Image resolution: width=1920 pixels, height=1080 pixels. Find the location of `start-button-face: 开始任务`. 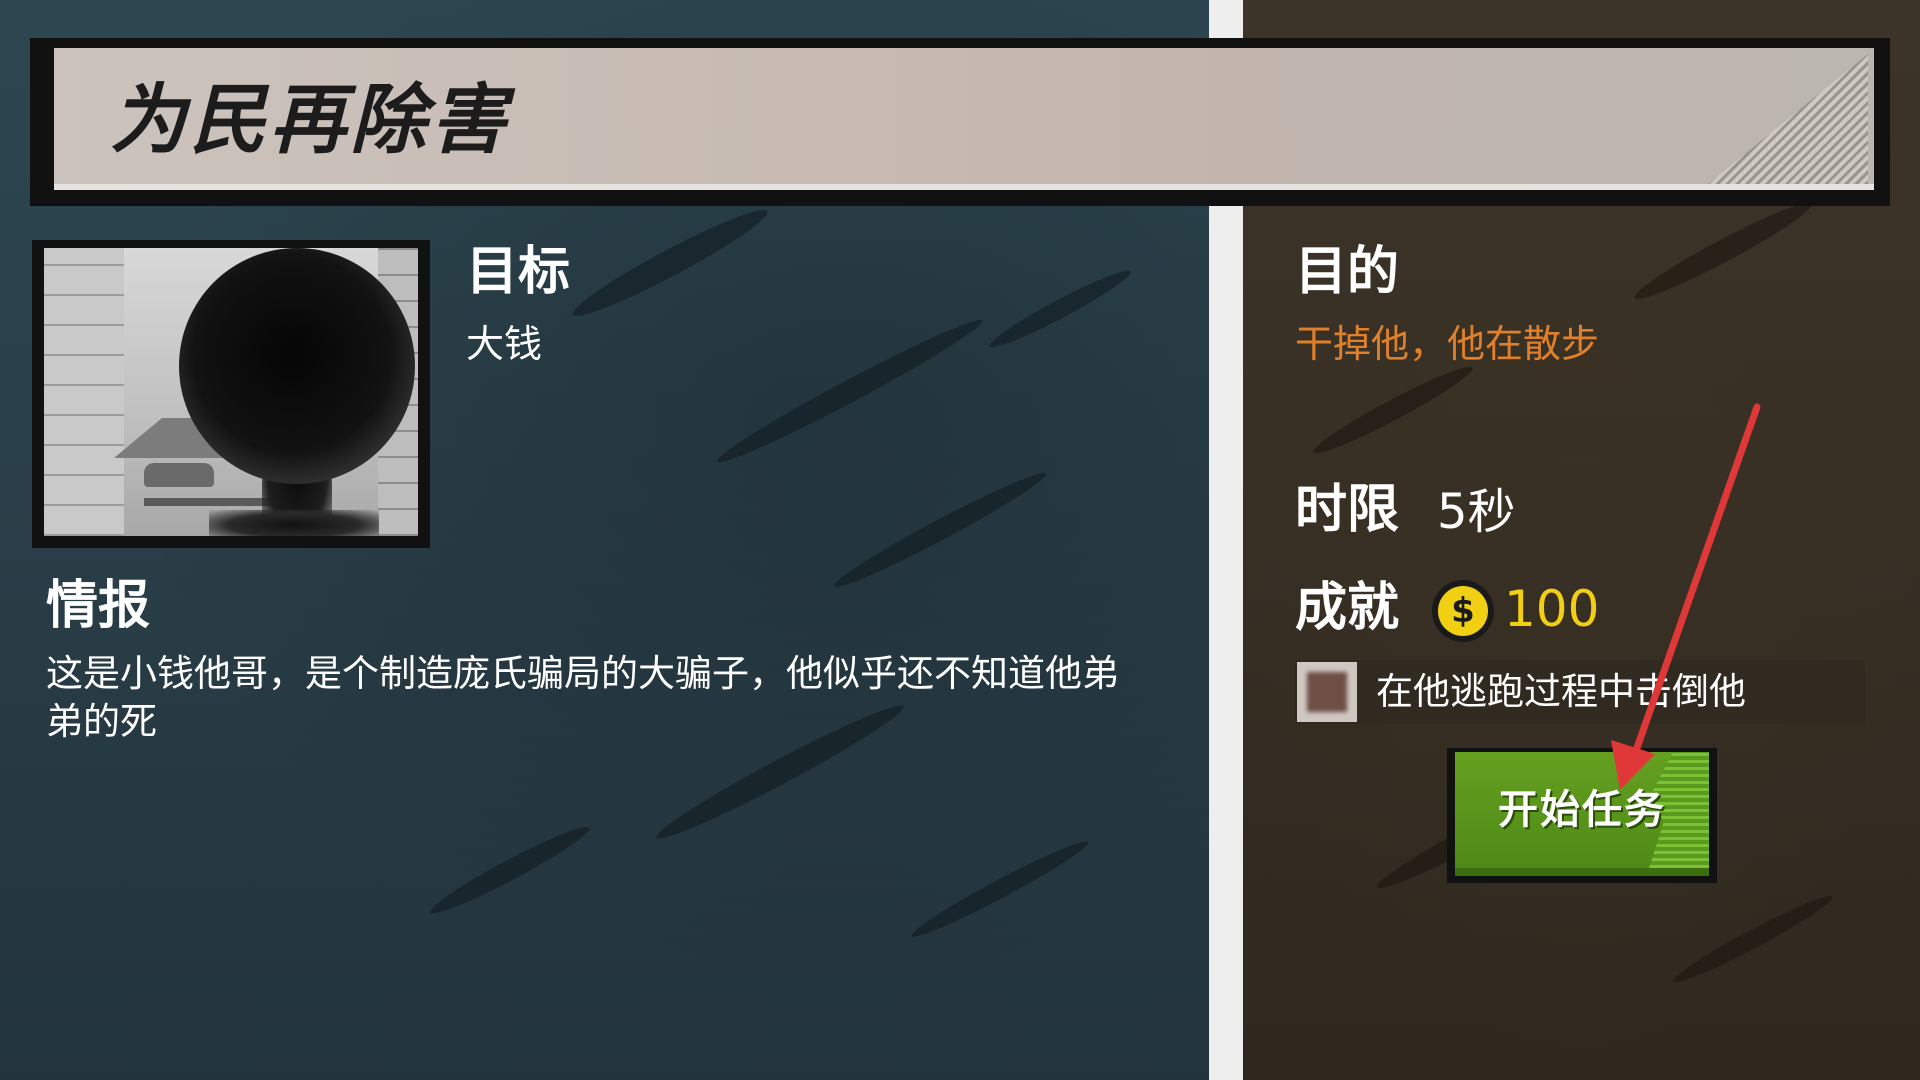

start-button-face: 开始任务 is located at coordinates (1582, 814).